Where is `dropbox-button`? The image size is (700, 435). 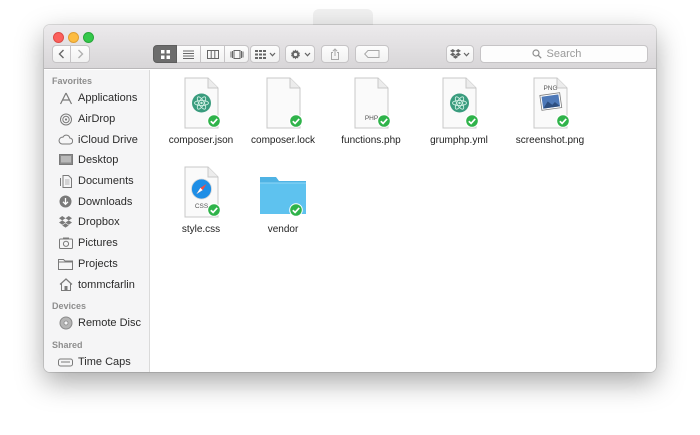 dropbox-button is located at coordinates (460, 54).